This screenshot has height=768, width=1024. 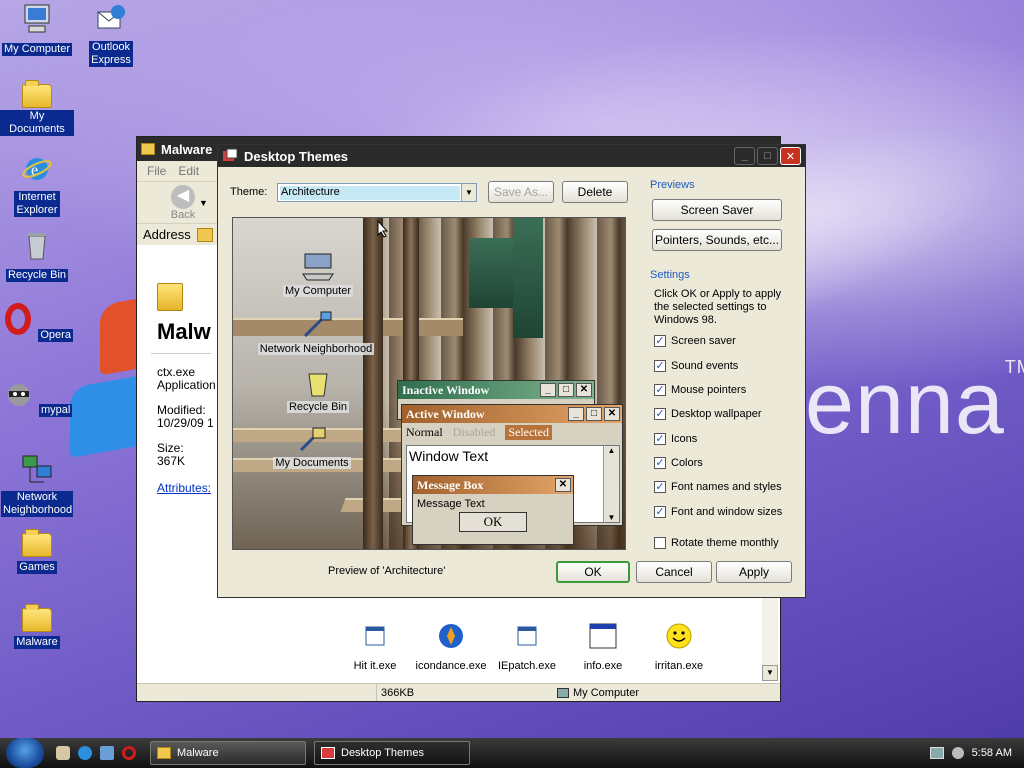 I want to click on start-button, so click(x=25, y=753).